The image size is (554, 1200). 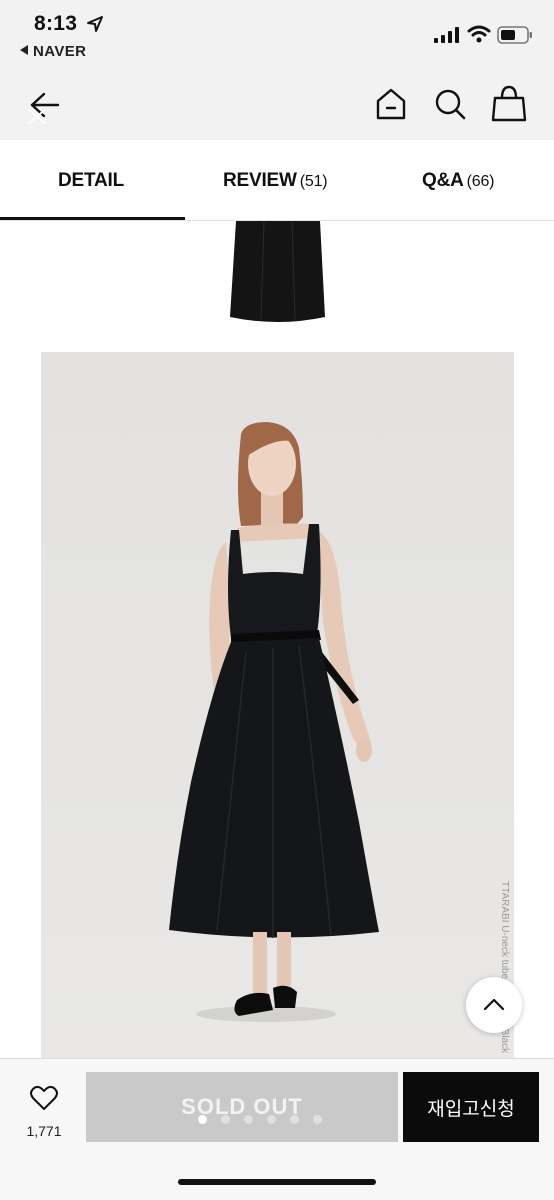 I want to click on tab-qna-count: (66), so click(x=480, y=181).